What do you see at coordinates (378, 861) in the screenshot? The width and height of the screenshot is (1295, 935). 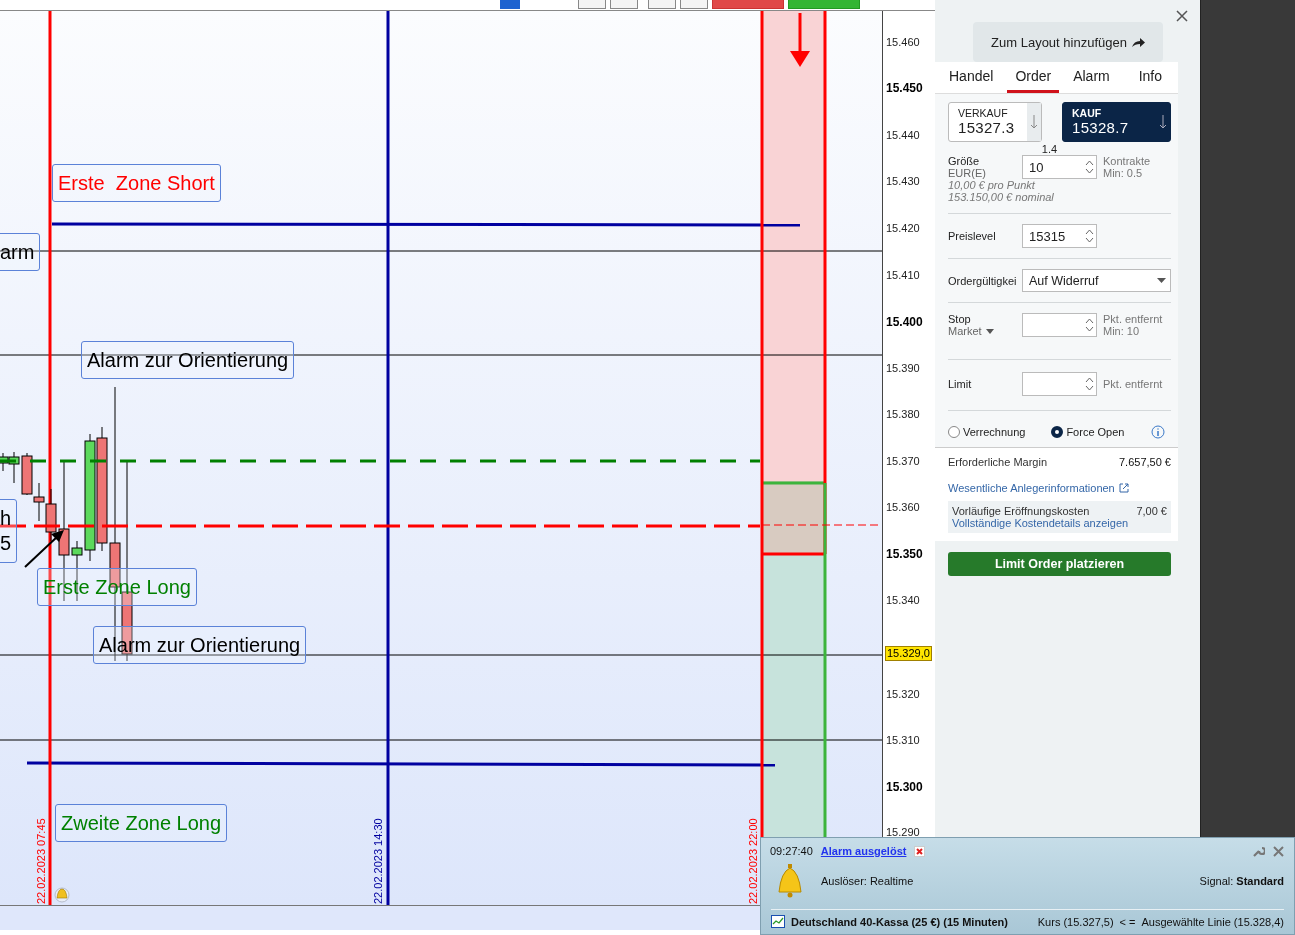 I see `date-label: 22.02.2023 14:30` at bounding box center [378, 861].